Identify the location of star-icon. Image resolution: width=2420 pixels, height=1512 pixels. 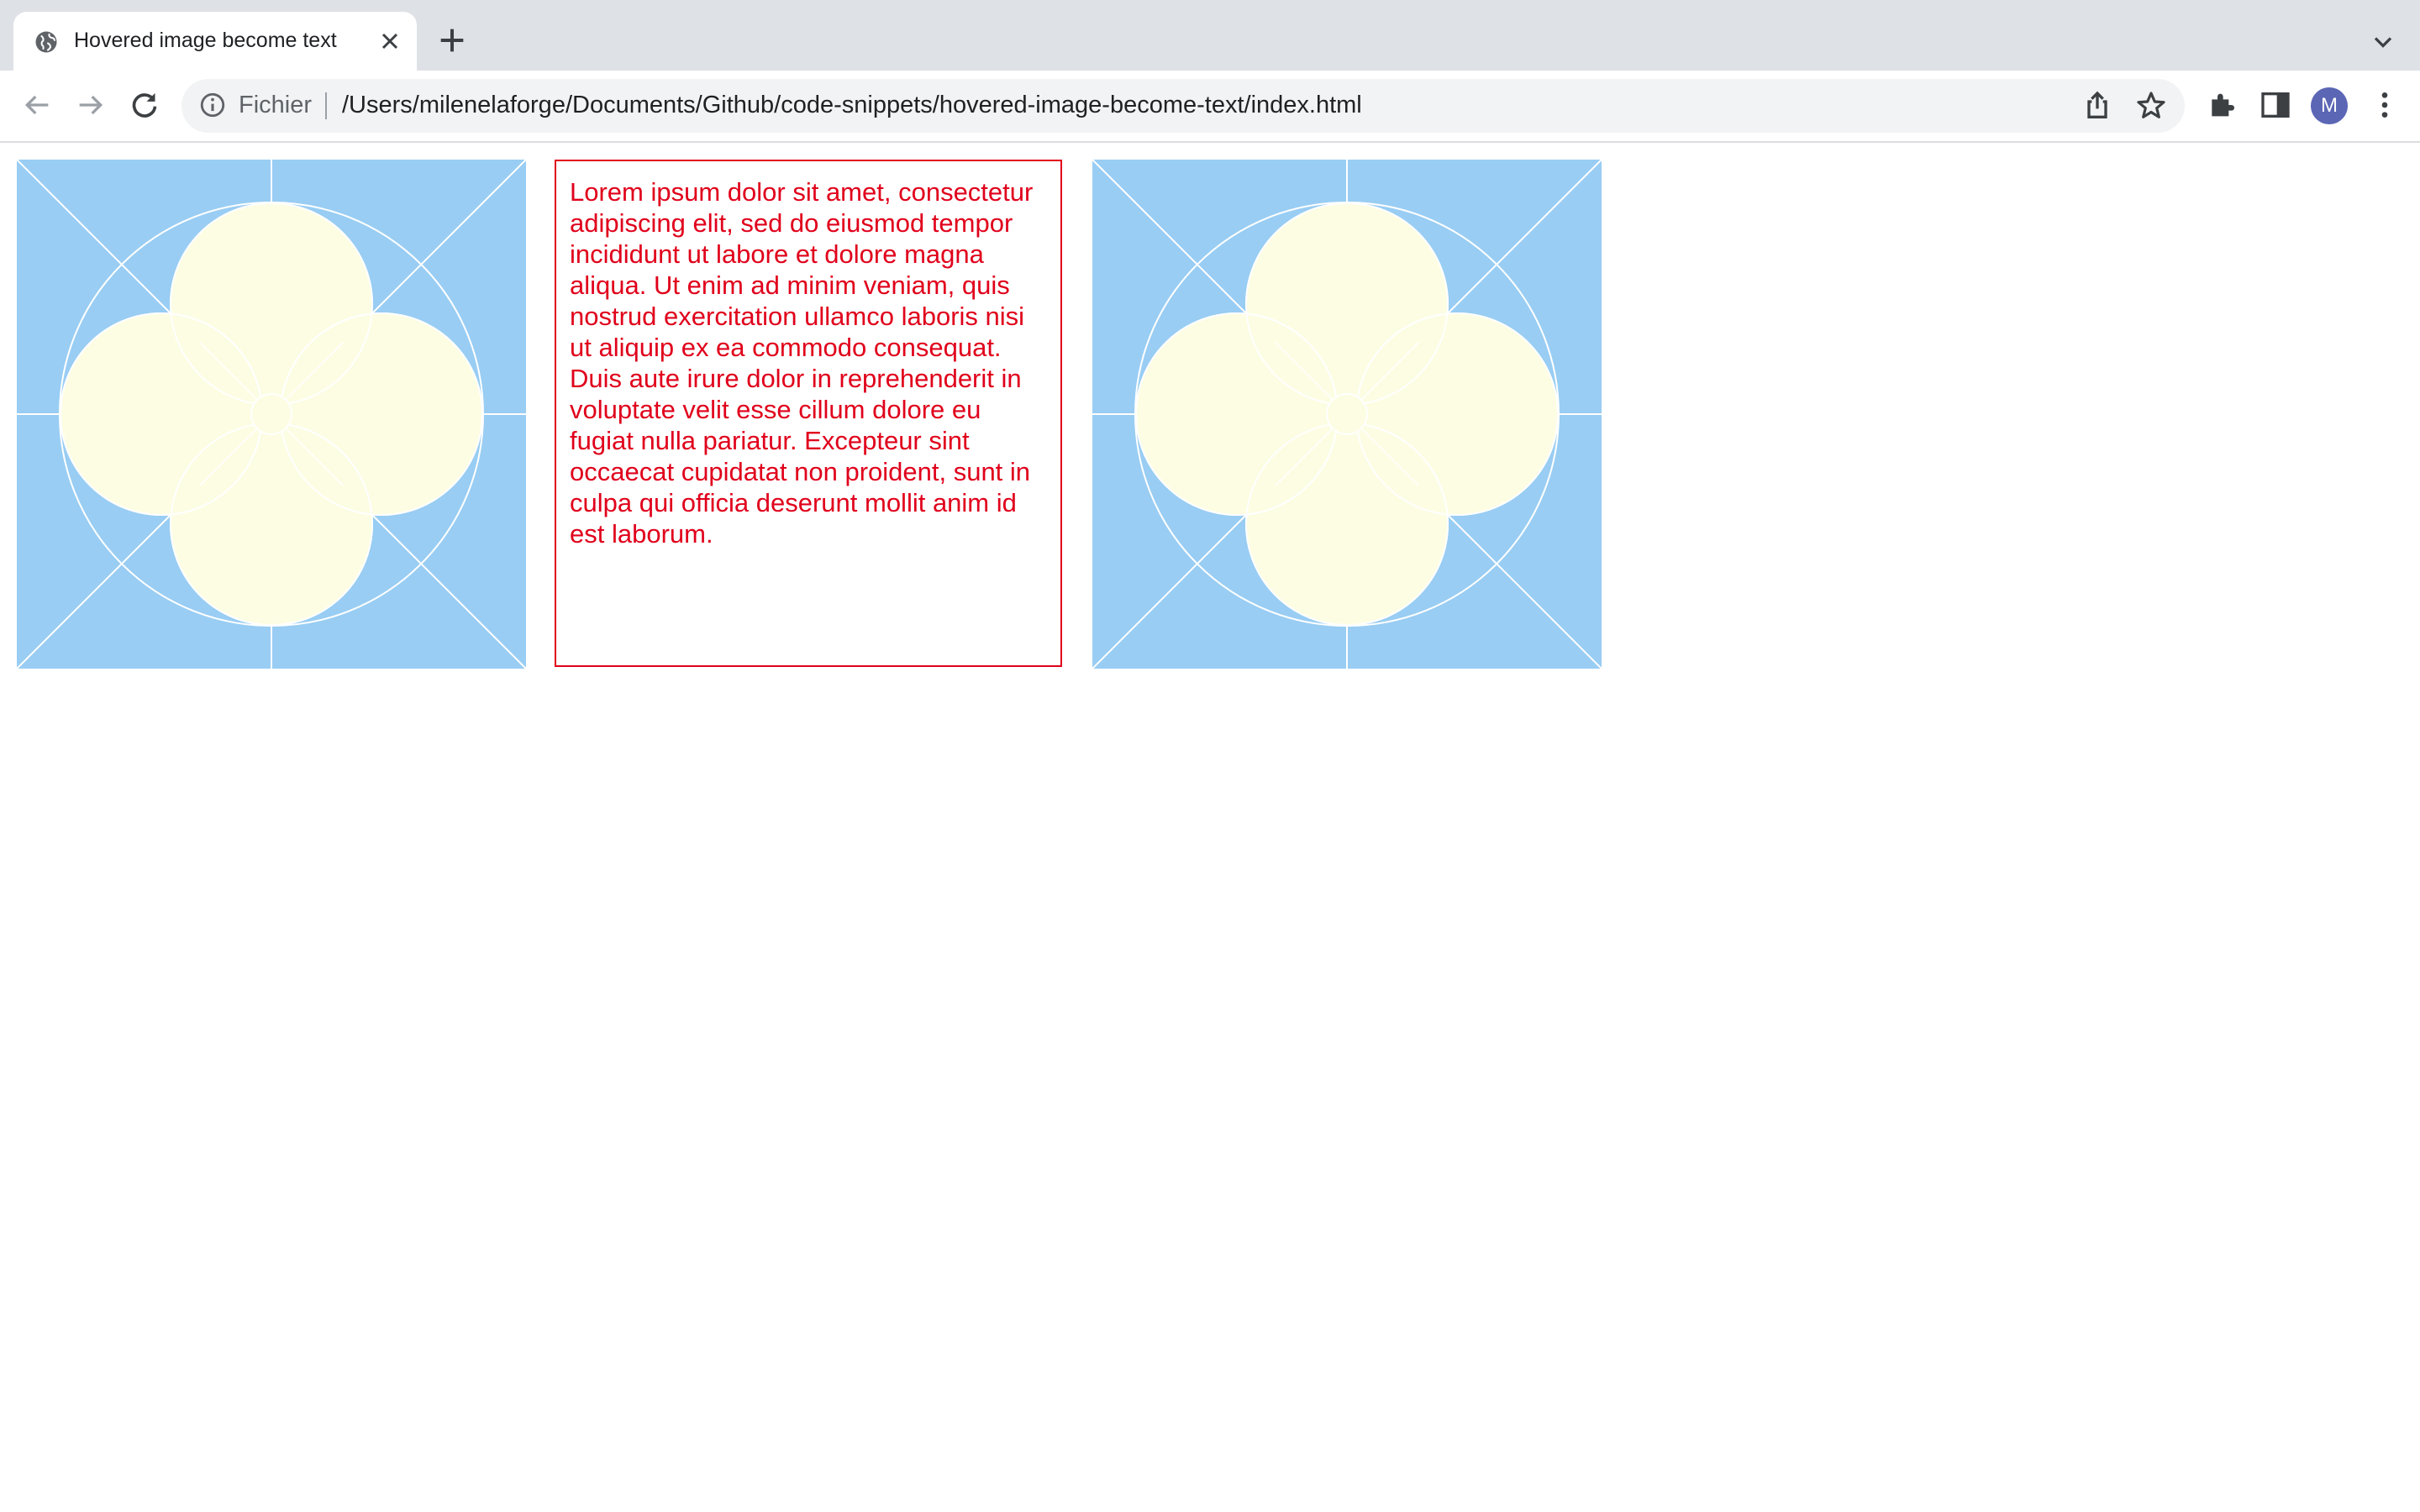
(2151, 106).